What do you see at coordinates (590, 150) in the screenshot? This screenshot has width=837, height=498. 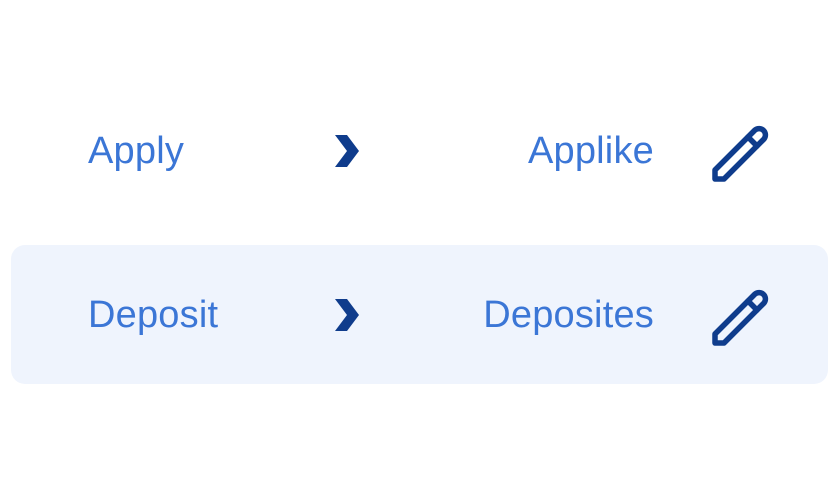 I see `target-word: Applike` at bounding box center [590, 150].